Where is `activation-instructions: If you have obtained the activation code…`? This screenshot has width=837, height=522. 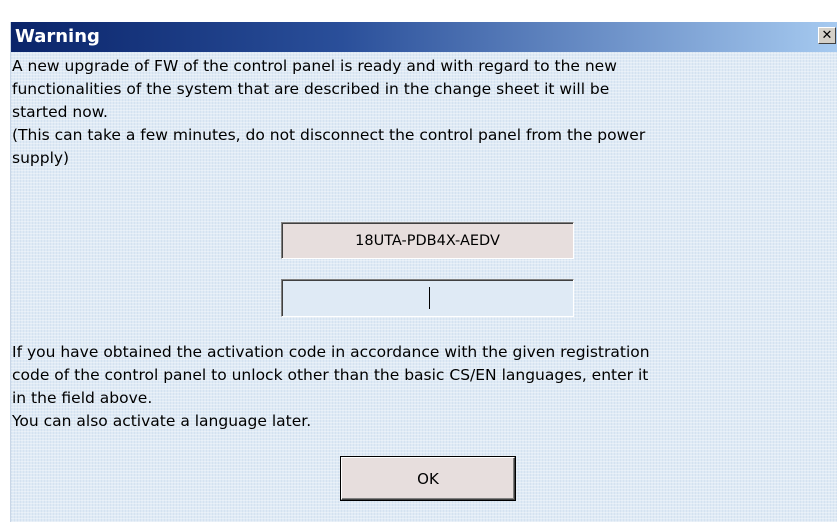 activation-instructions: If you have obtained the activation code… is located at coordinates (331, 386).